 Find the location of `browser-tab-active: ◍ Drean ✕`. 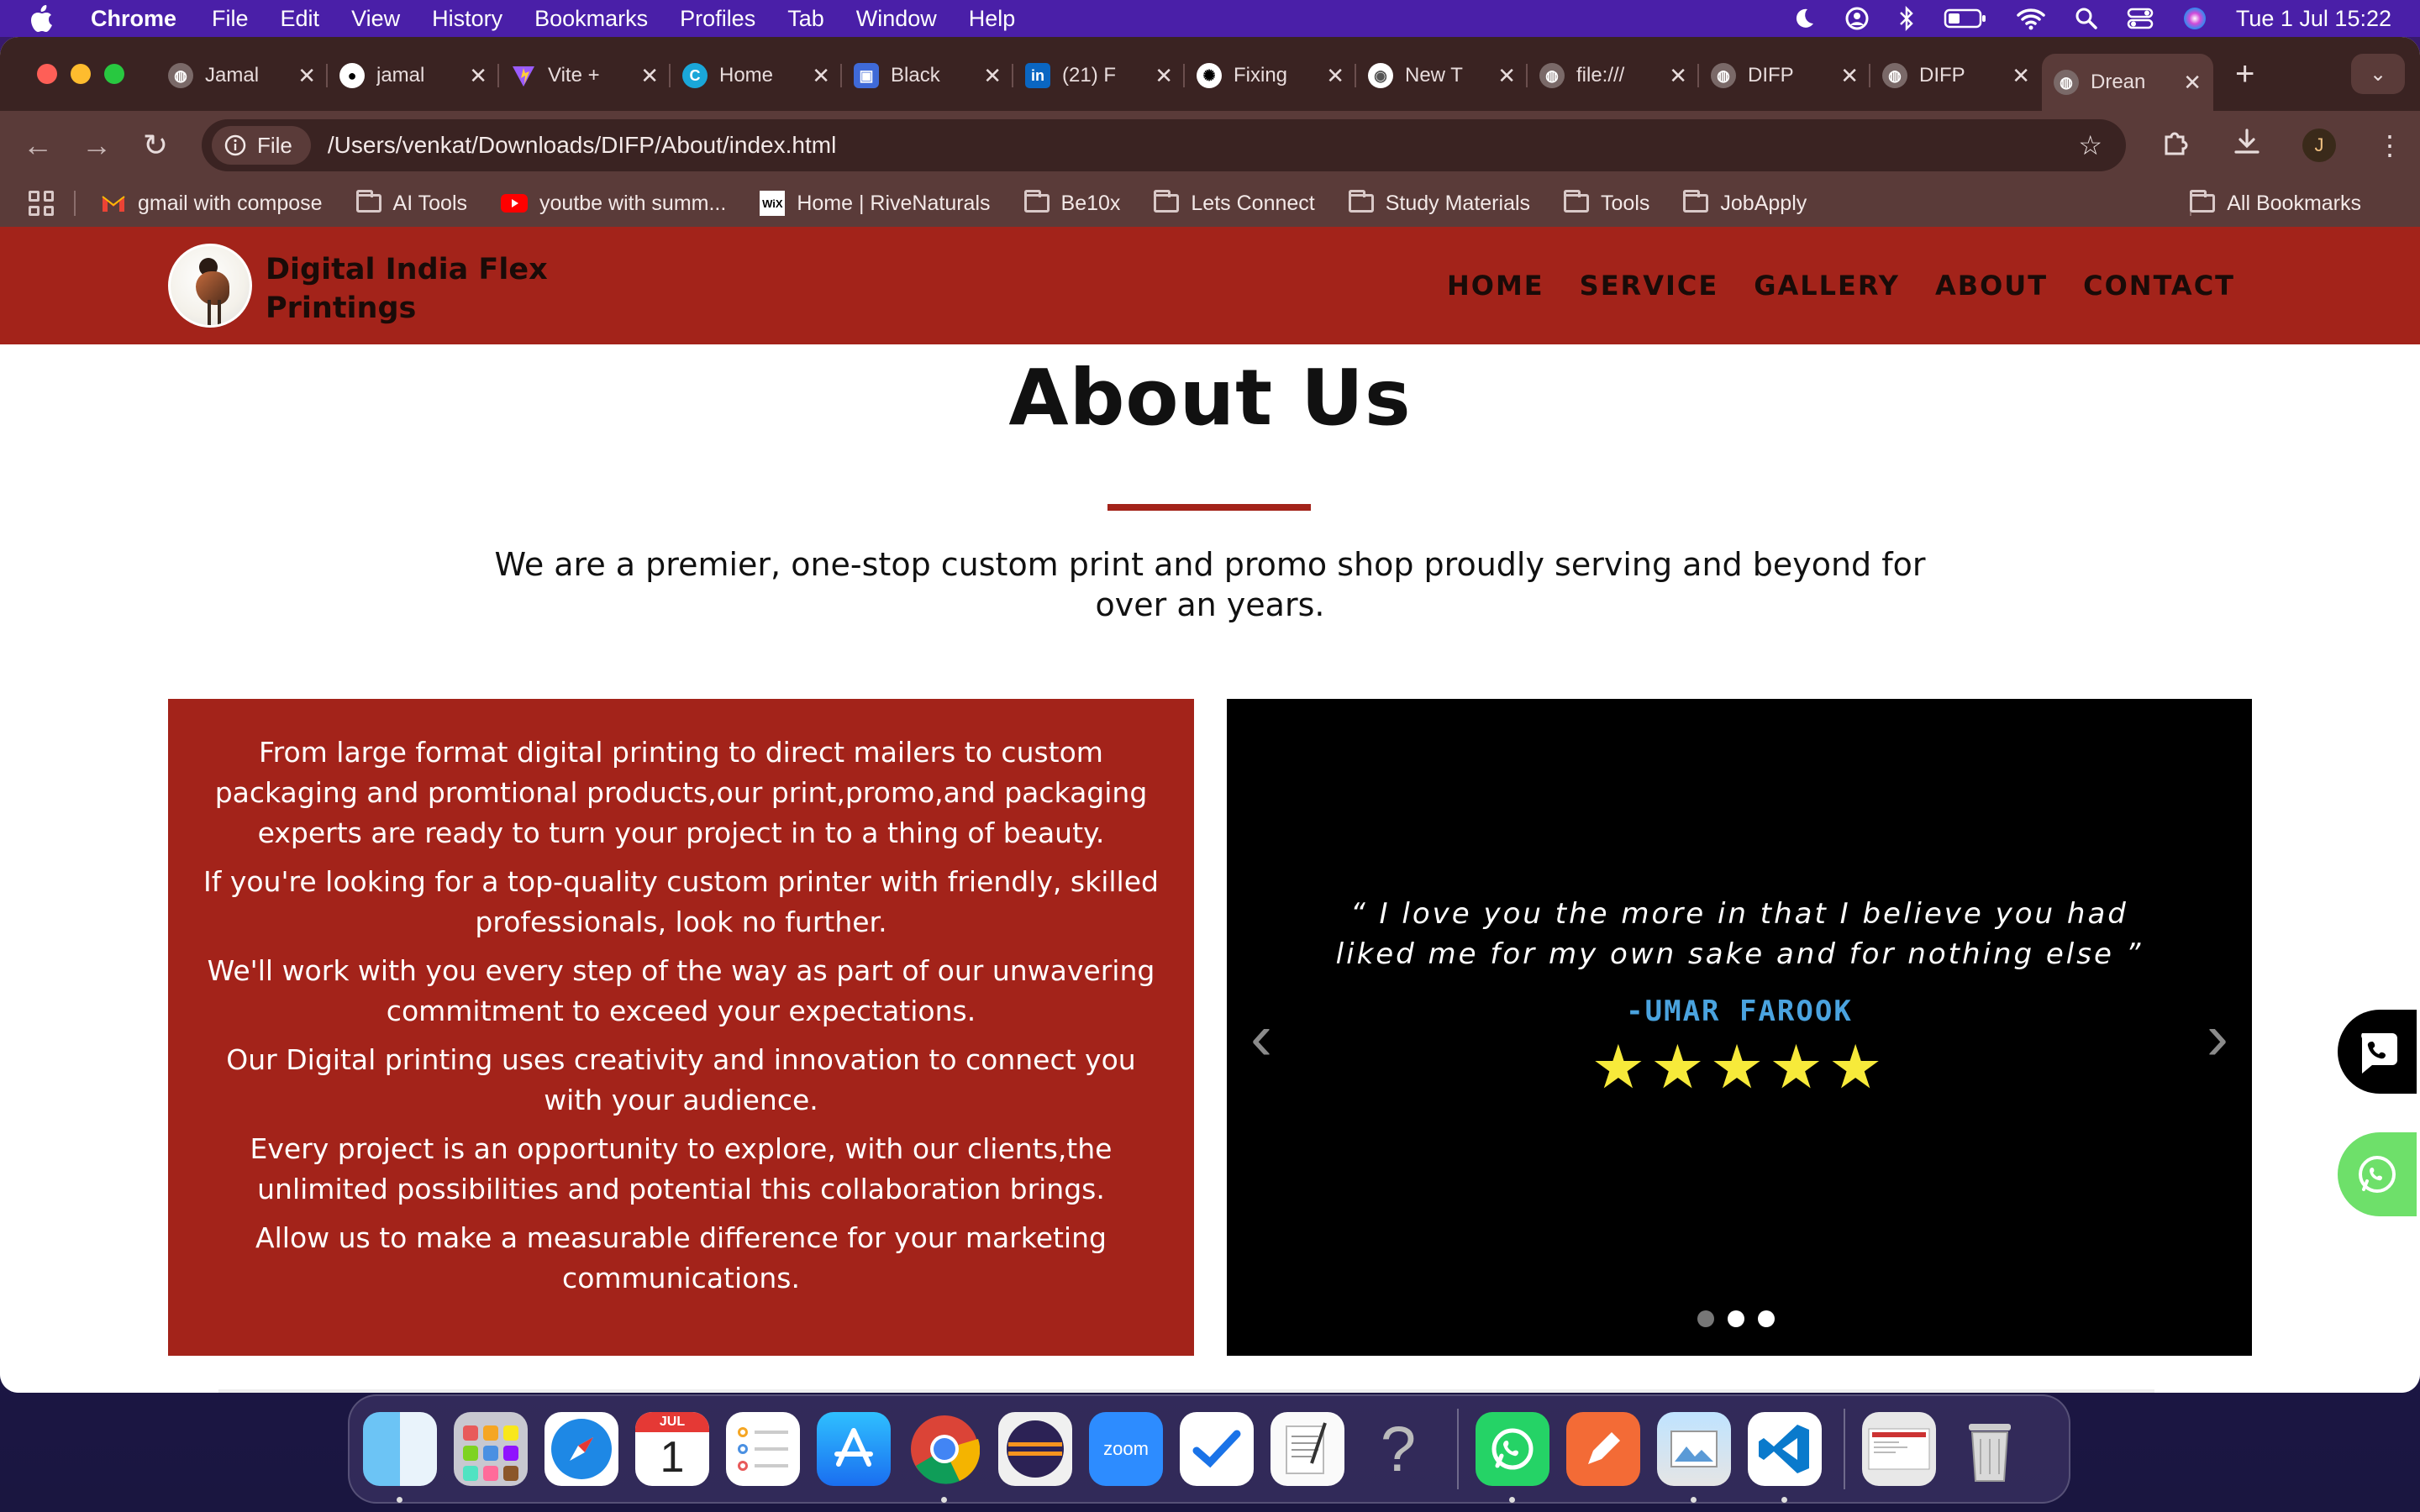

browser-tab-active: ◍ Drean ✕ is located at coordinates (2127, 82).